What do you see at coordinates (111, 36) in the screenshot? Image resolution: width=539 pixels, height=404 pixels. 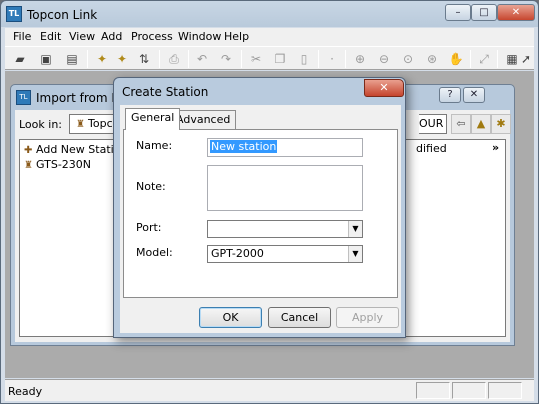 I see `menu-add: Add` at bounding box center [111, 36].